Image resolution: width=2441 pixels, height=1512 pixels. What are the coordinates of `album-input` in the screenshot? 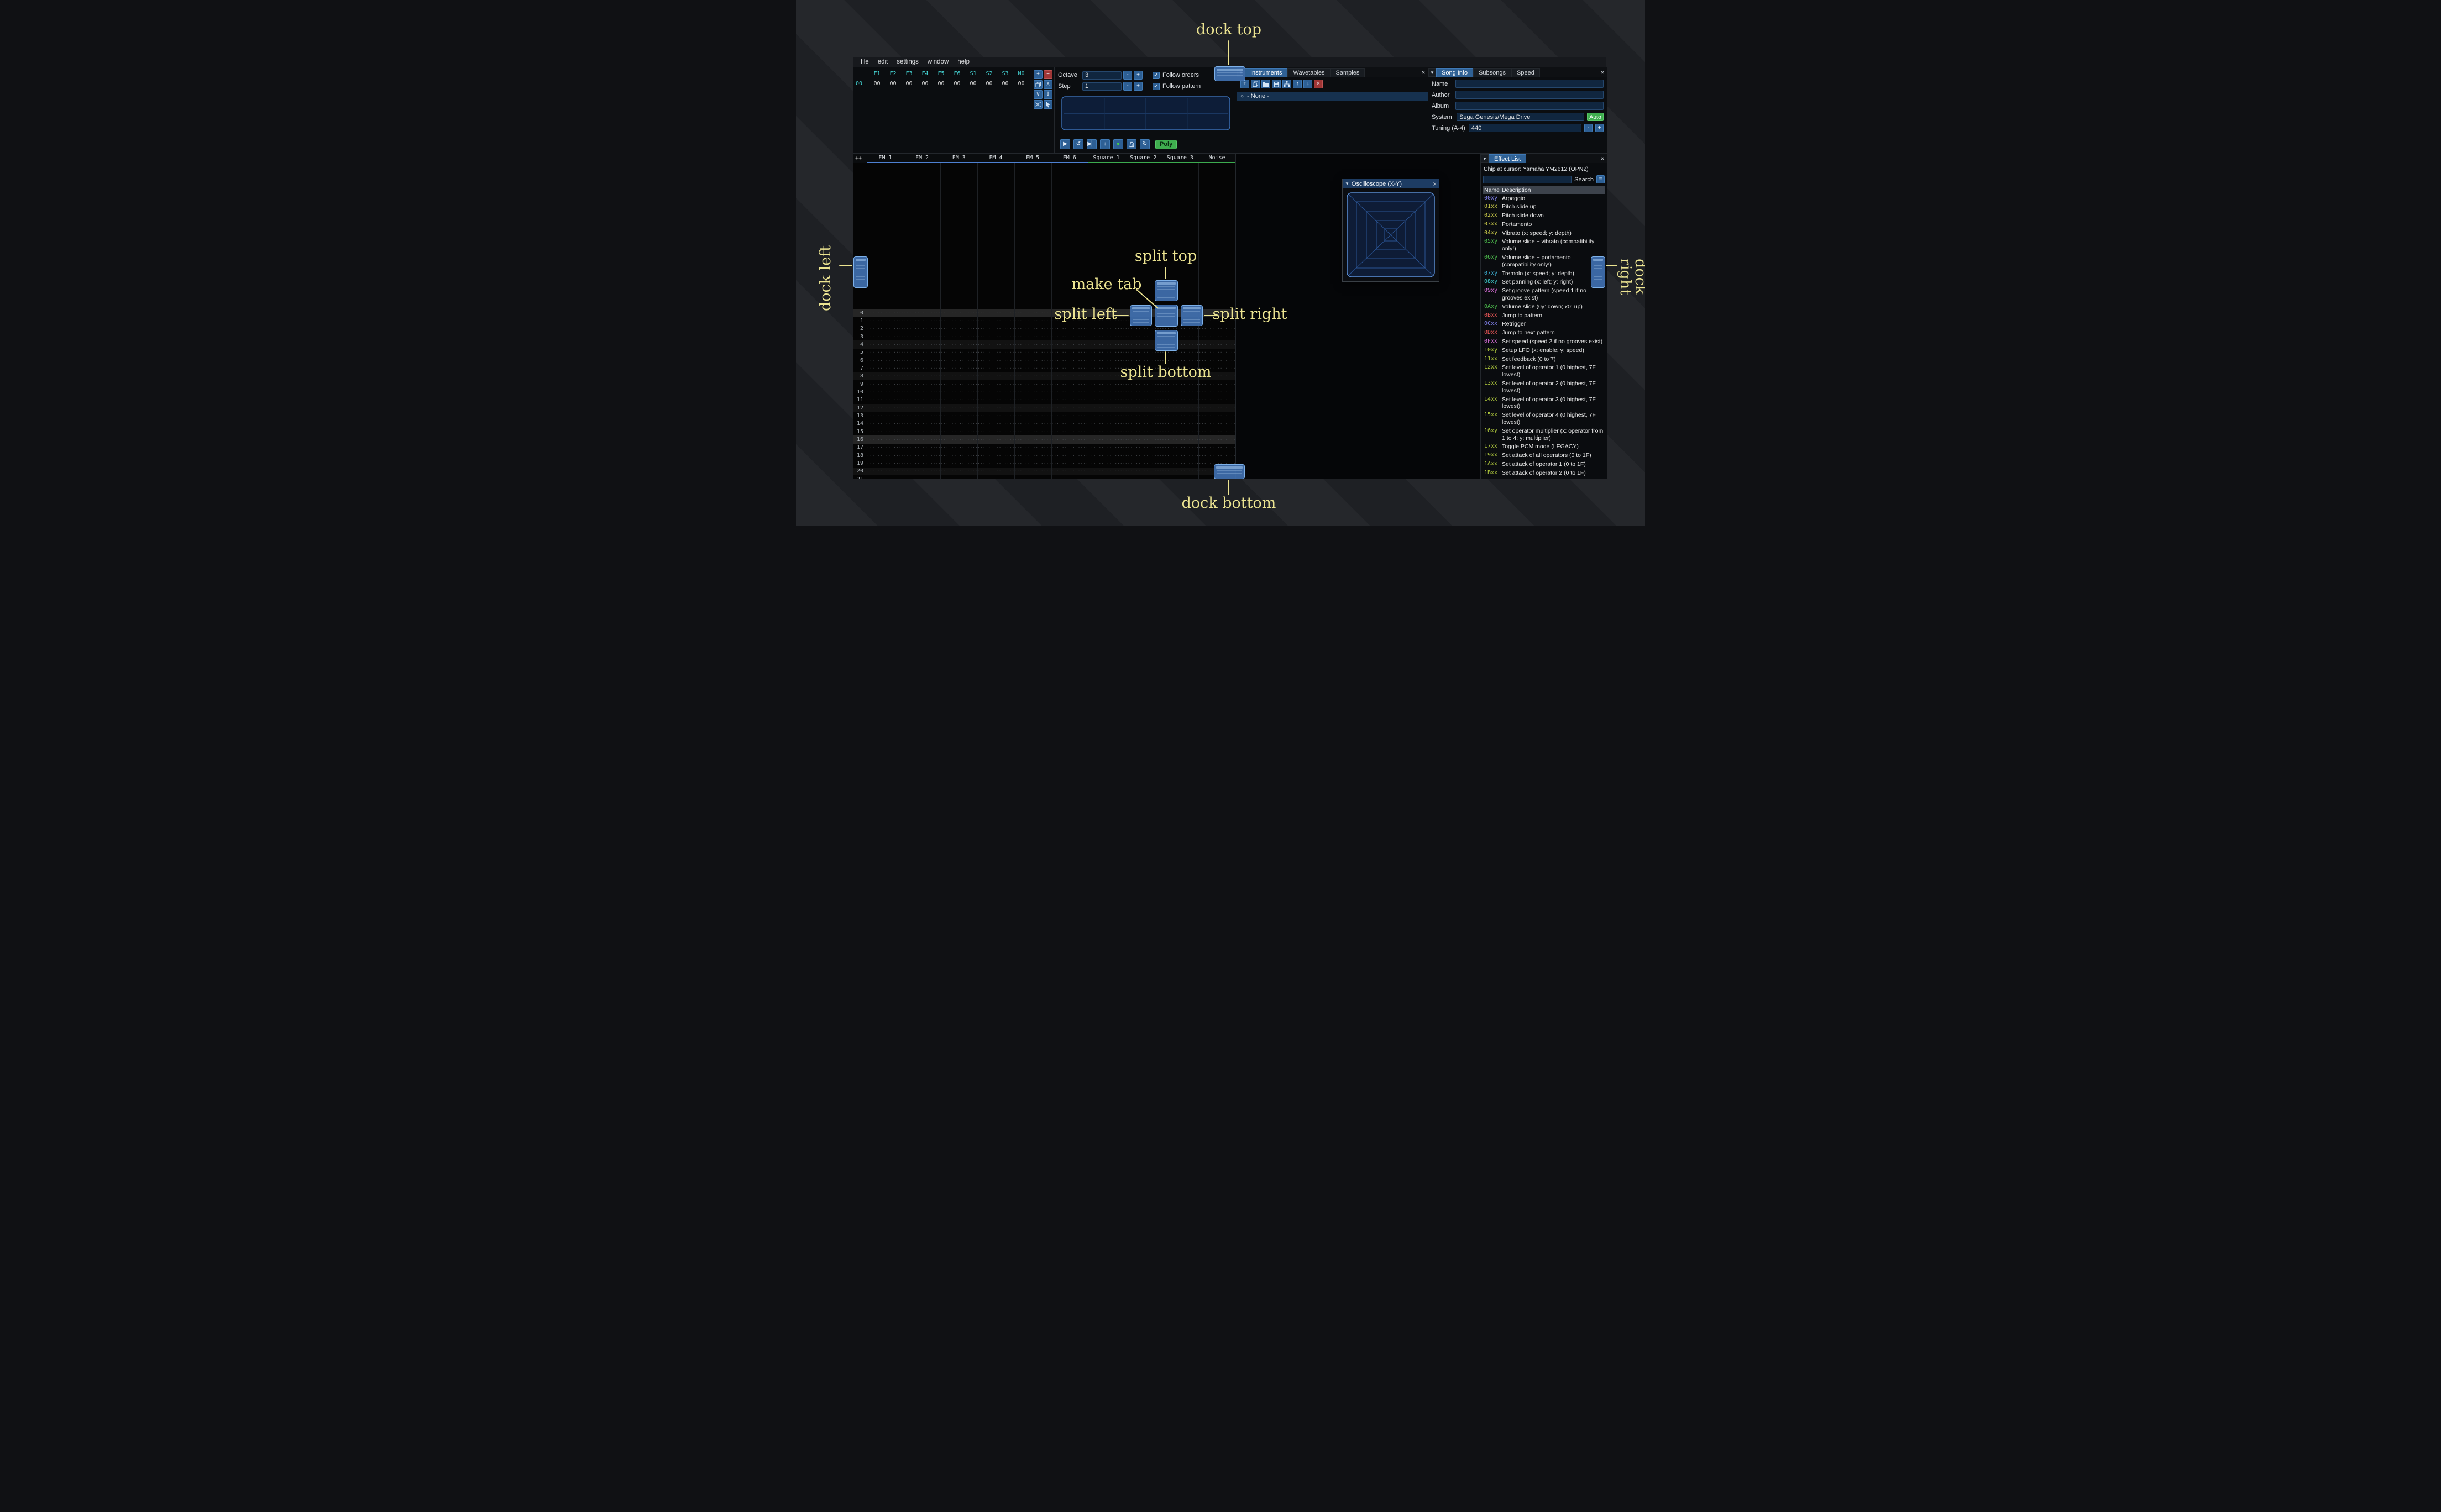 It's located at (1529, 106).